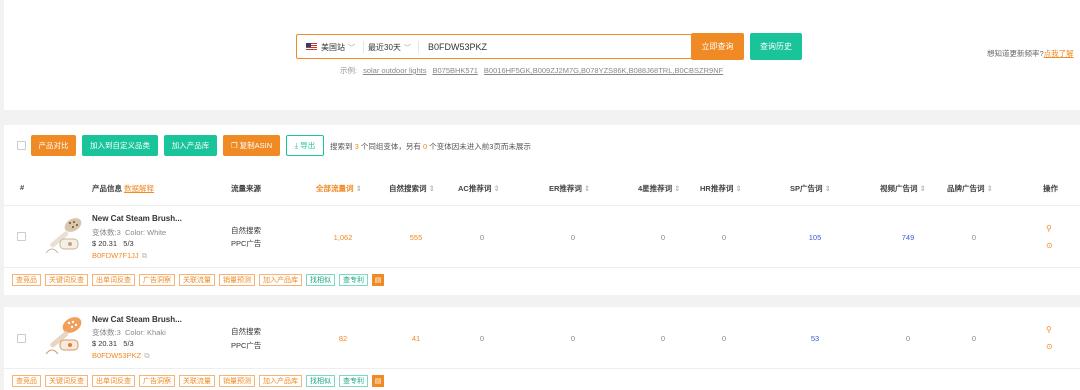 The height and width of the screenshot is (390, 1080). What do you see at coordinates (776, 46) in the screenshot?
I see `history-button: 查询历史` at bounding box center [776, 46].